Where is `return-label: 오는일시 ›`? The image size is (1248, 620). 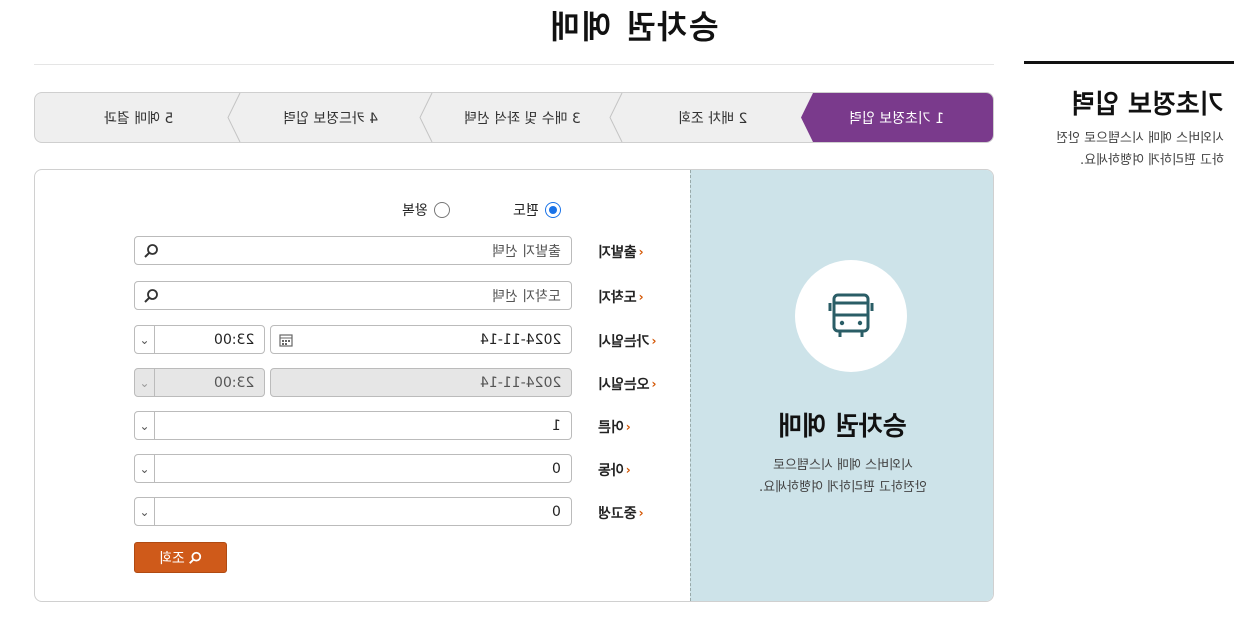 return-label: 오는일시 › is located at coordinates (627, 385).